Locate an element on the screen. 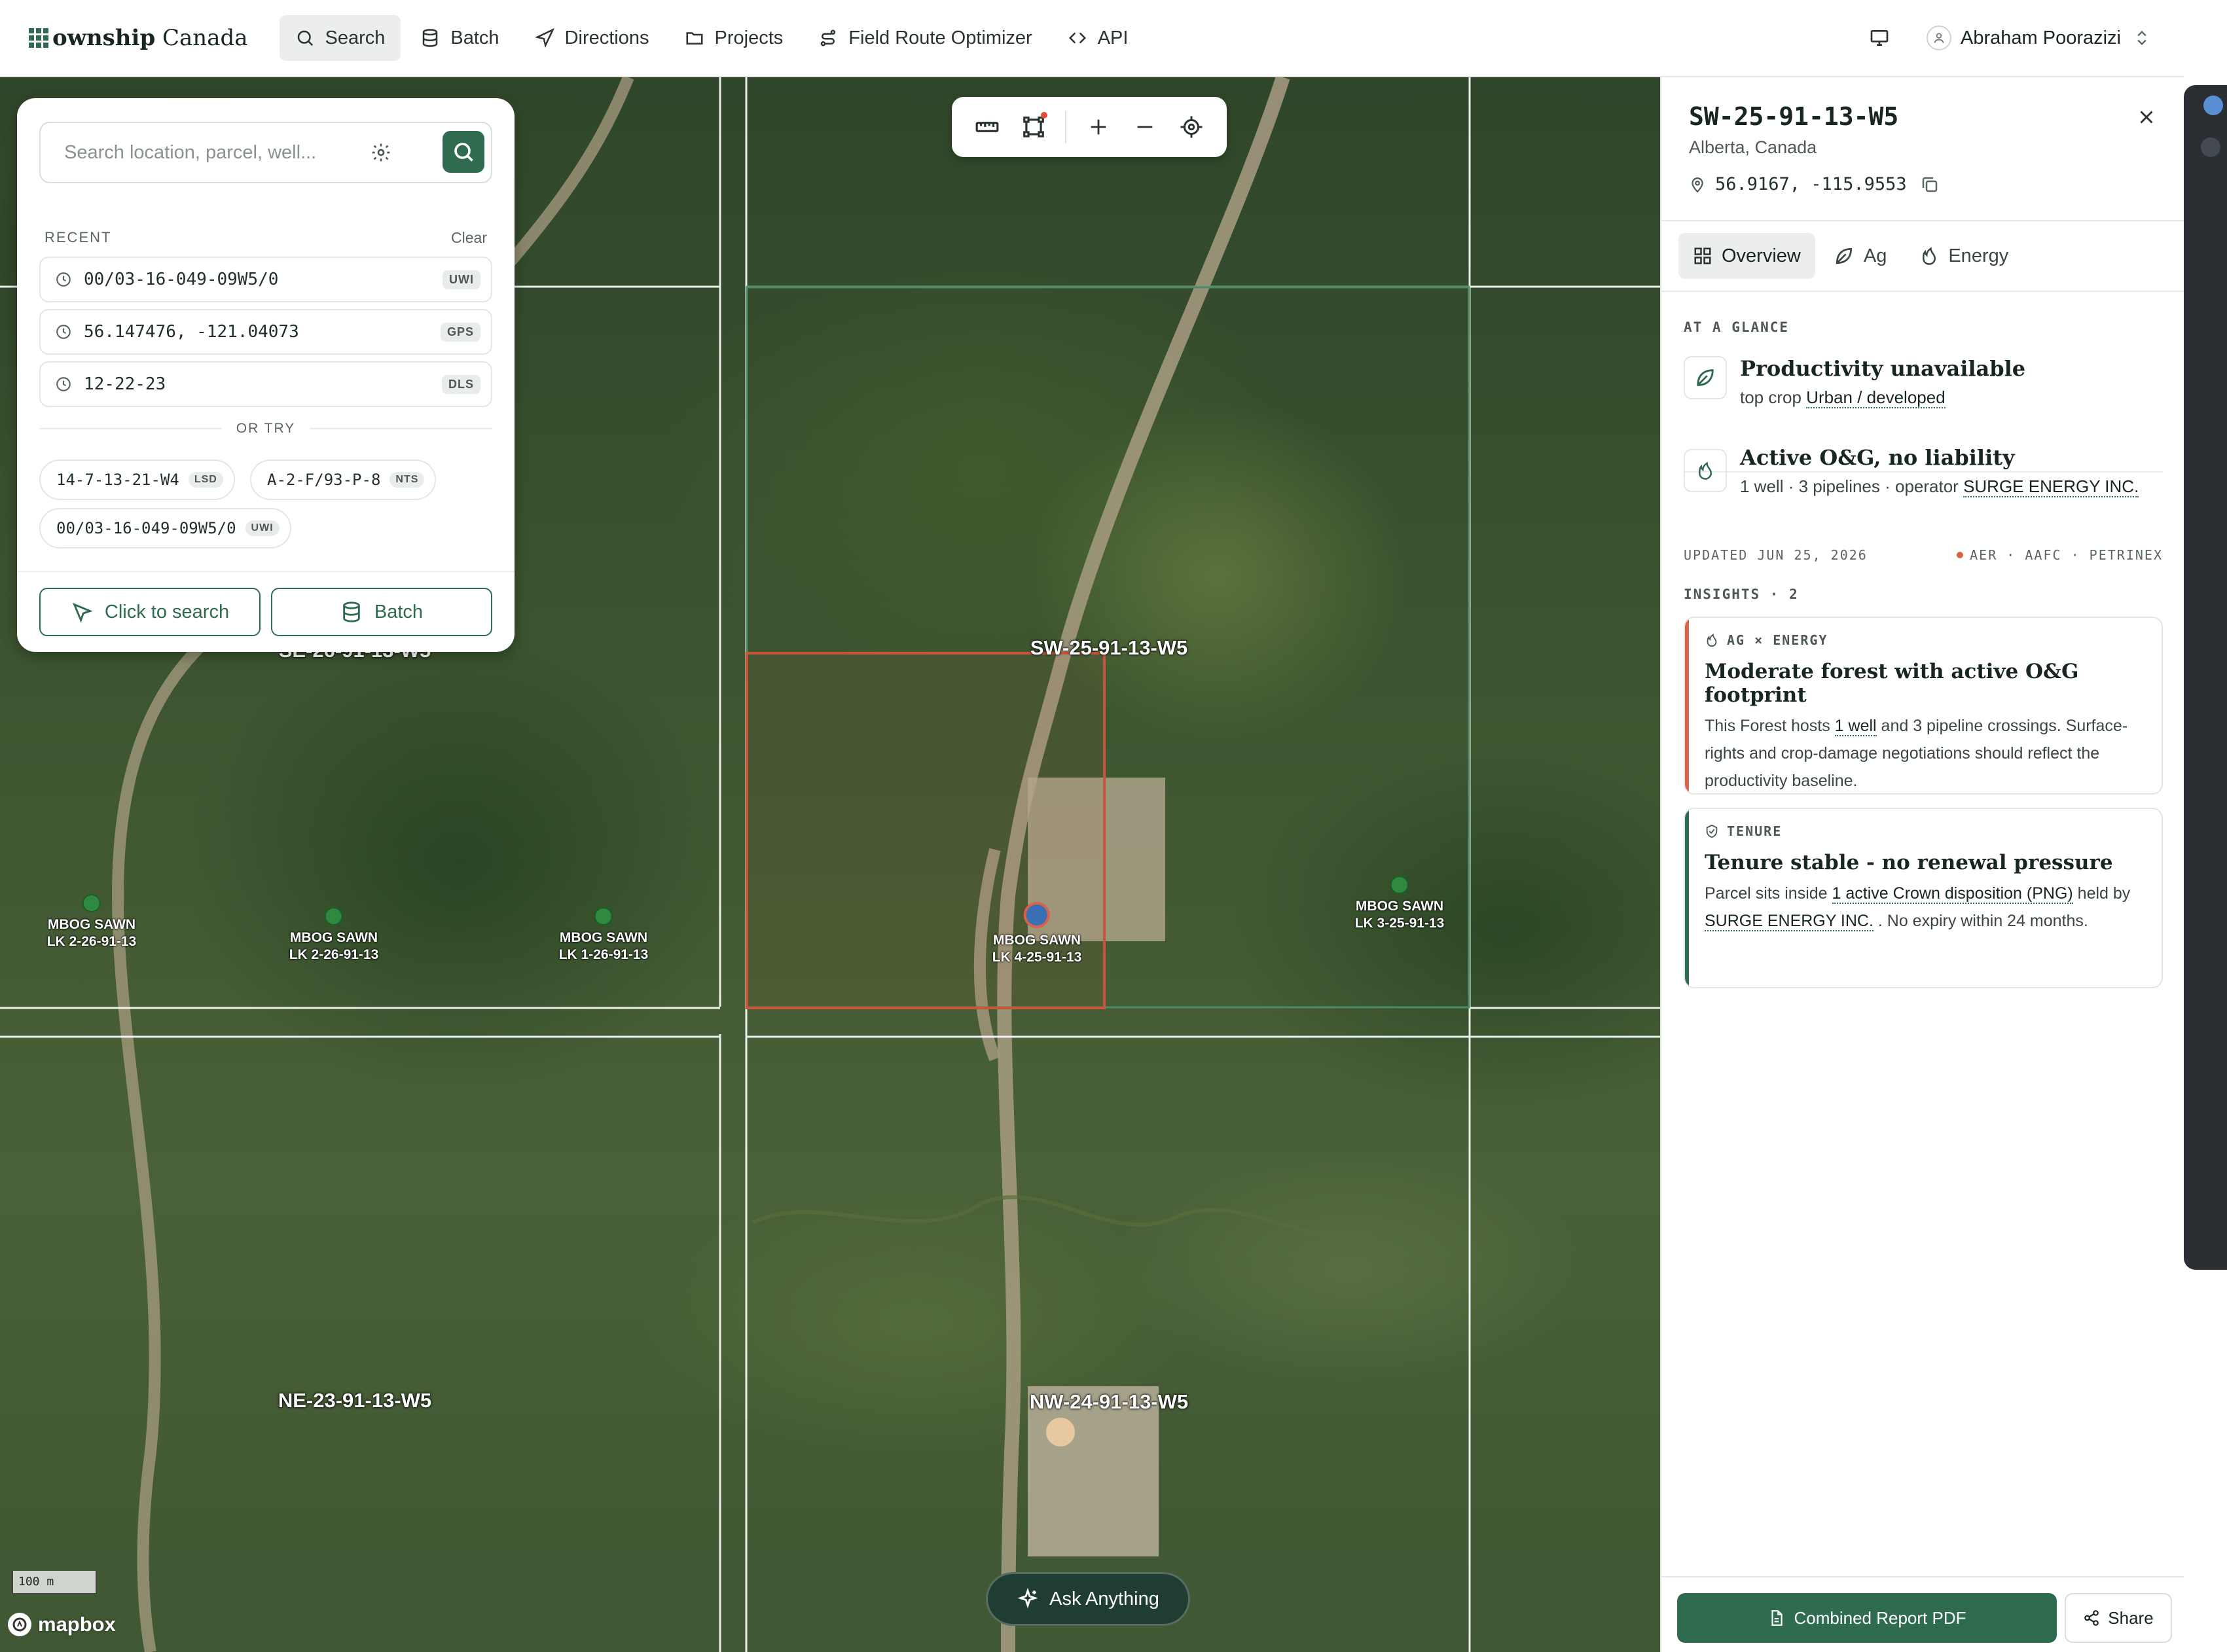 The width and height of the screenshot is (2227, 1652). nav-search: Search is located at coordinates (340, 38).